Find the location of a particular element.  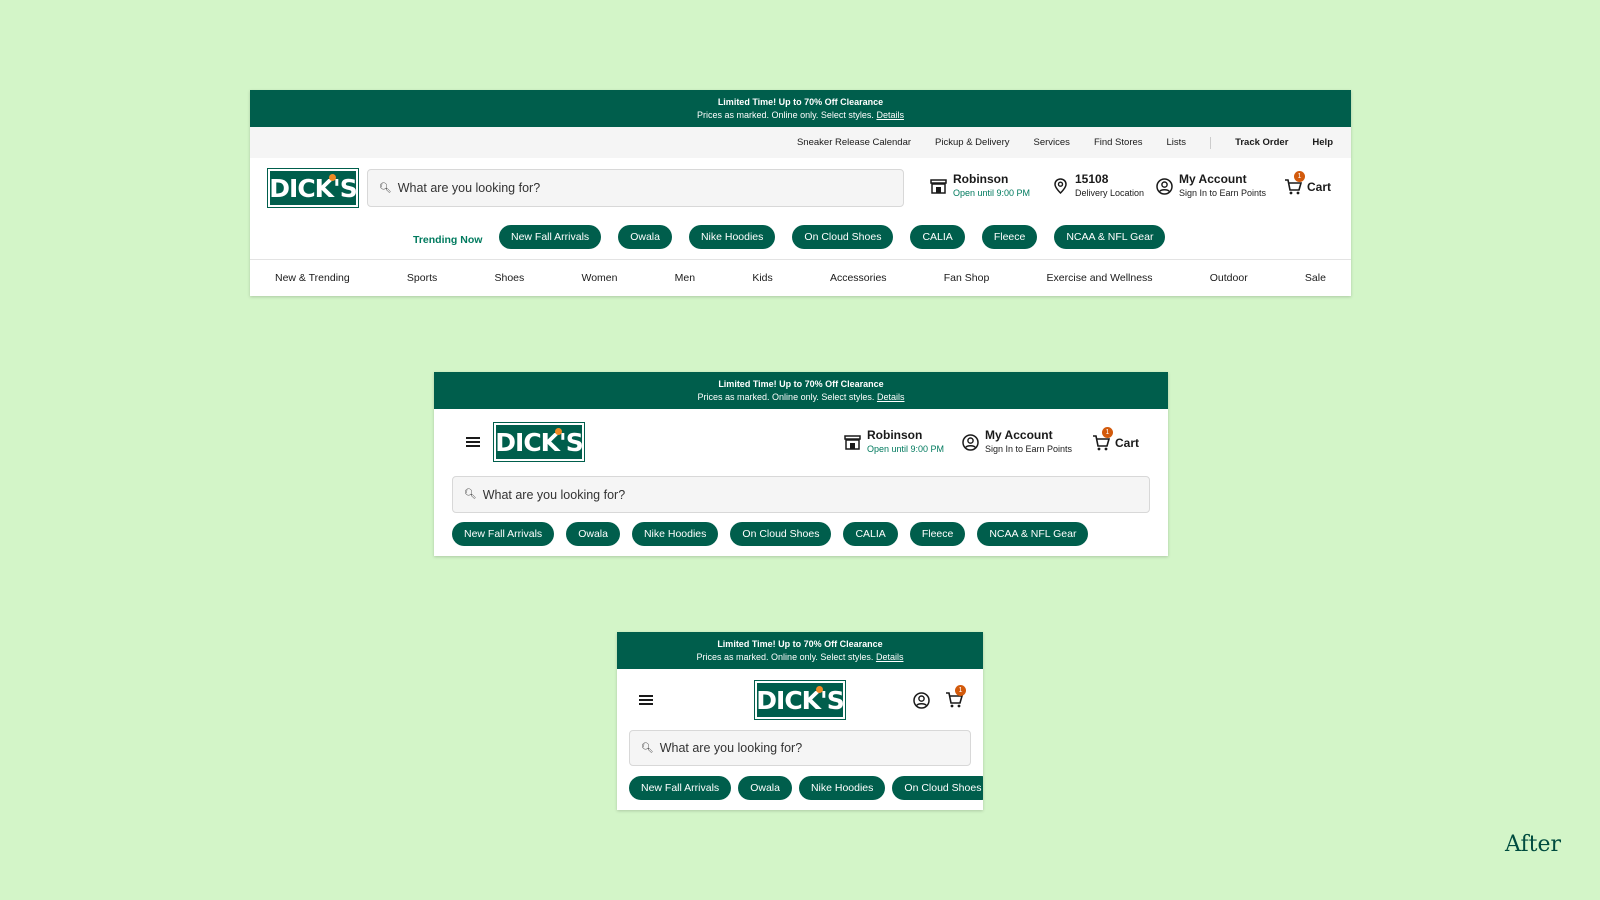

nav-item-new-trending: New & Trending is located at coordinates (312, 278).